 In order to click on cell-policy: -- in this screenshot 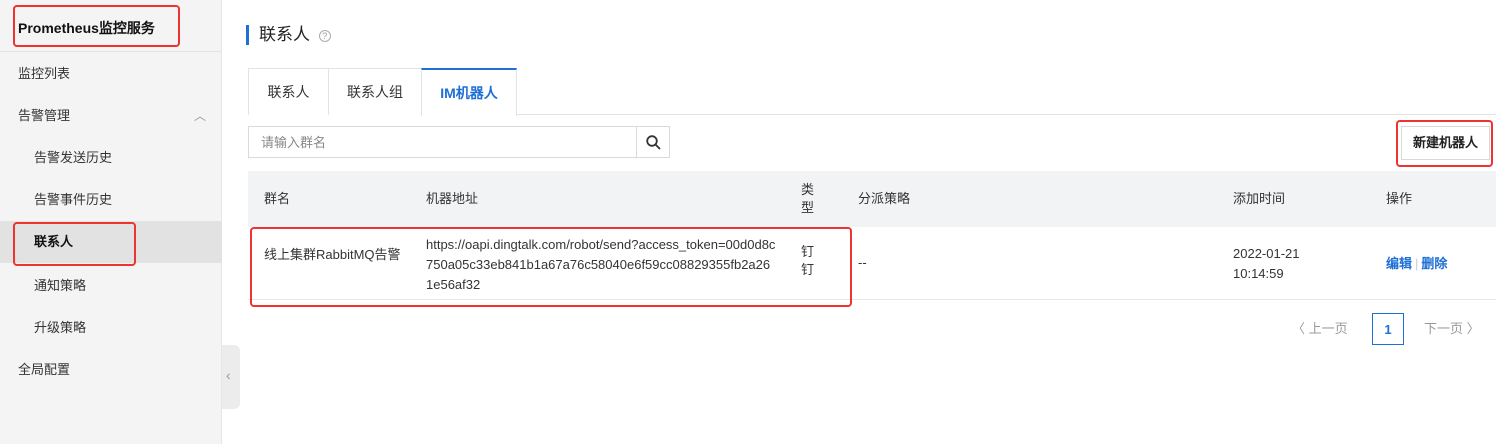, I will do `click(862, 262)`.